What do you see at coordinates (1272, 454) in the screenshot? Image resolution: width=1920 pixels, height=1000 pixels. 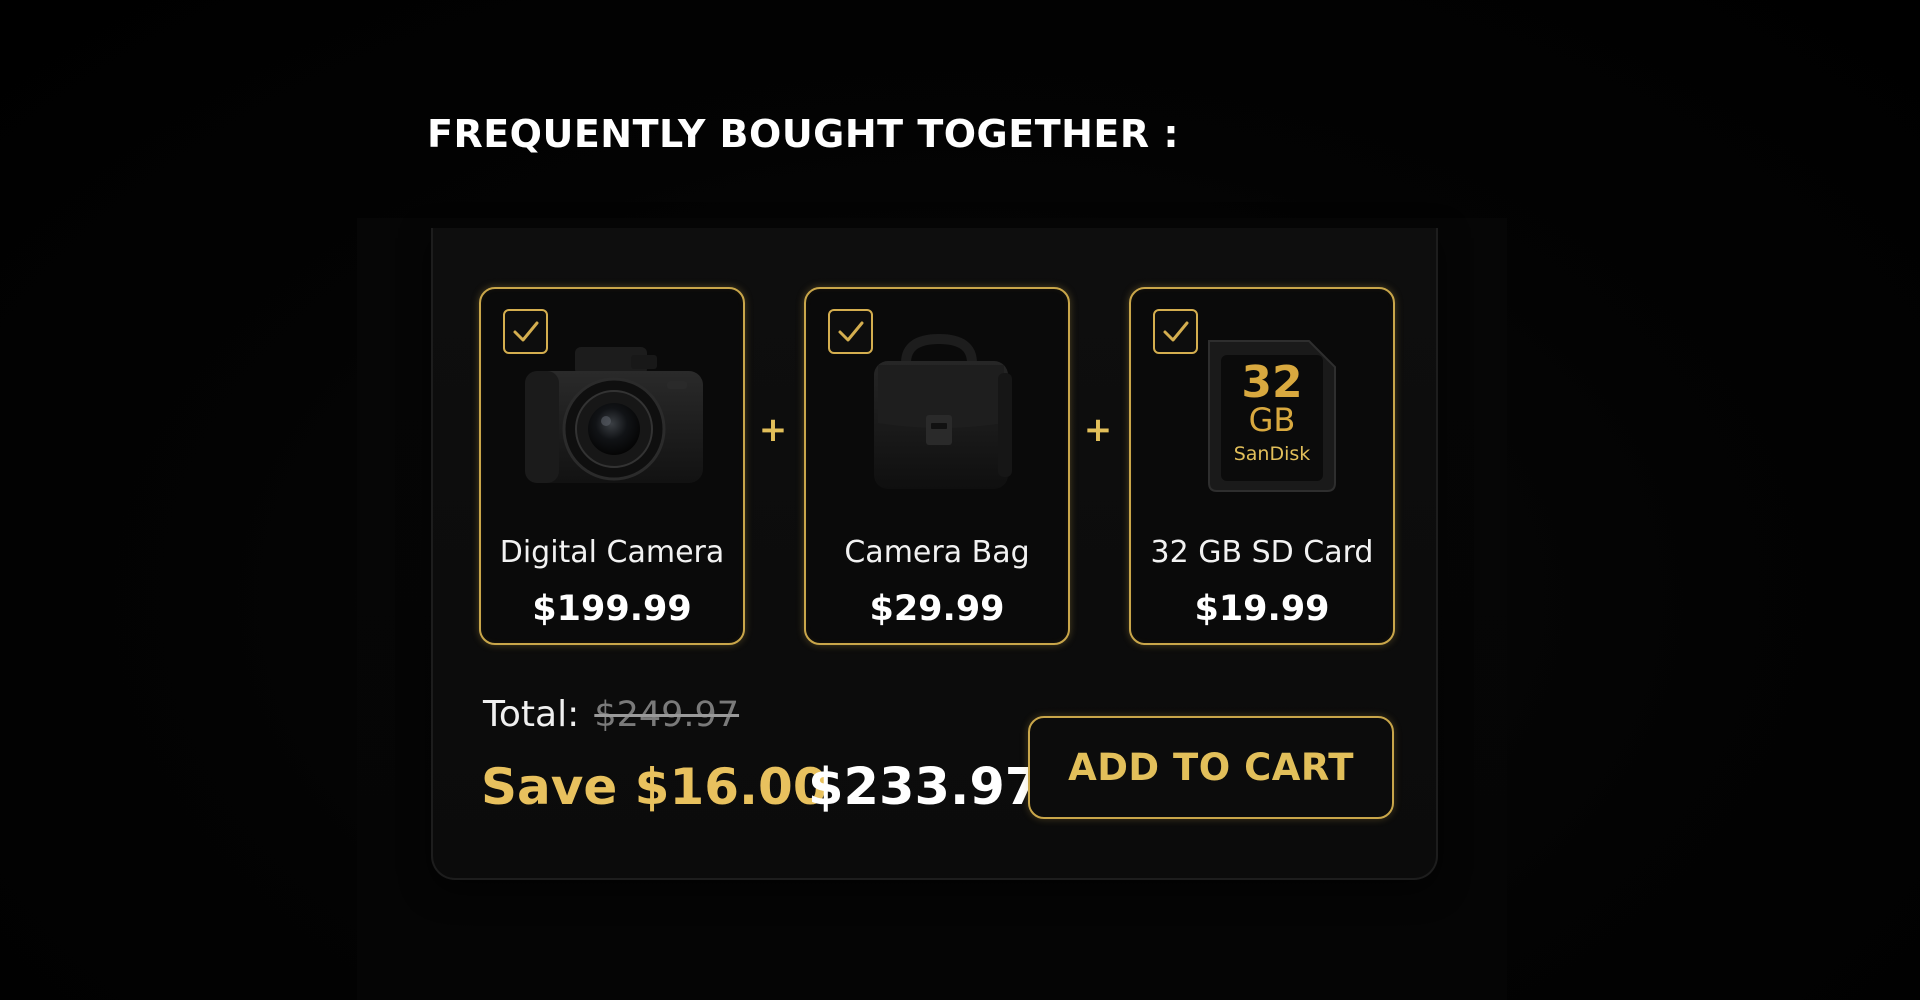 I see `sd-card-brand: SanDisk` at bounding box center [1272, 454].